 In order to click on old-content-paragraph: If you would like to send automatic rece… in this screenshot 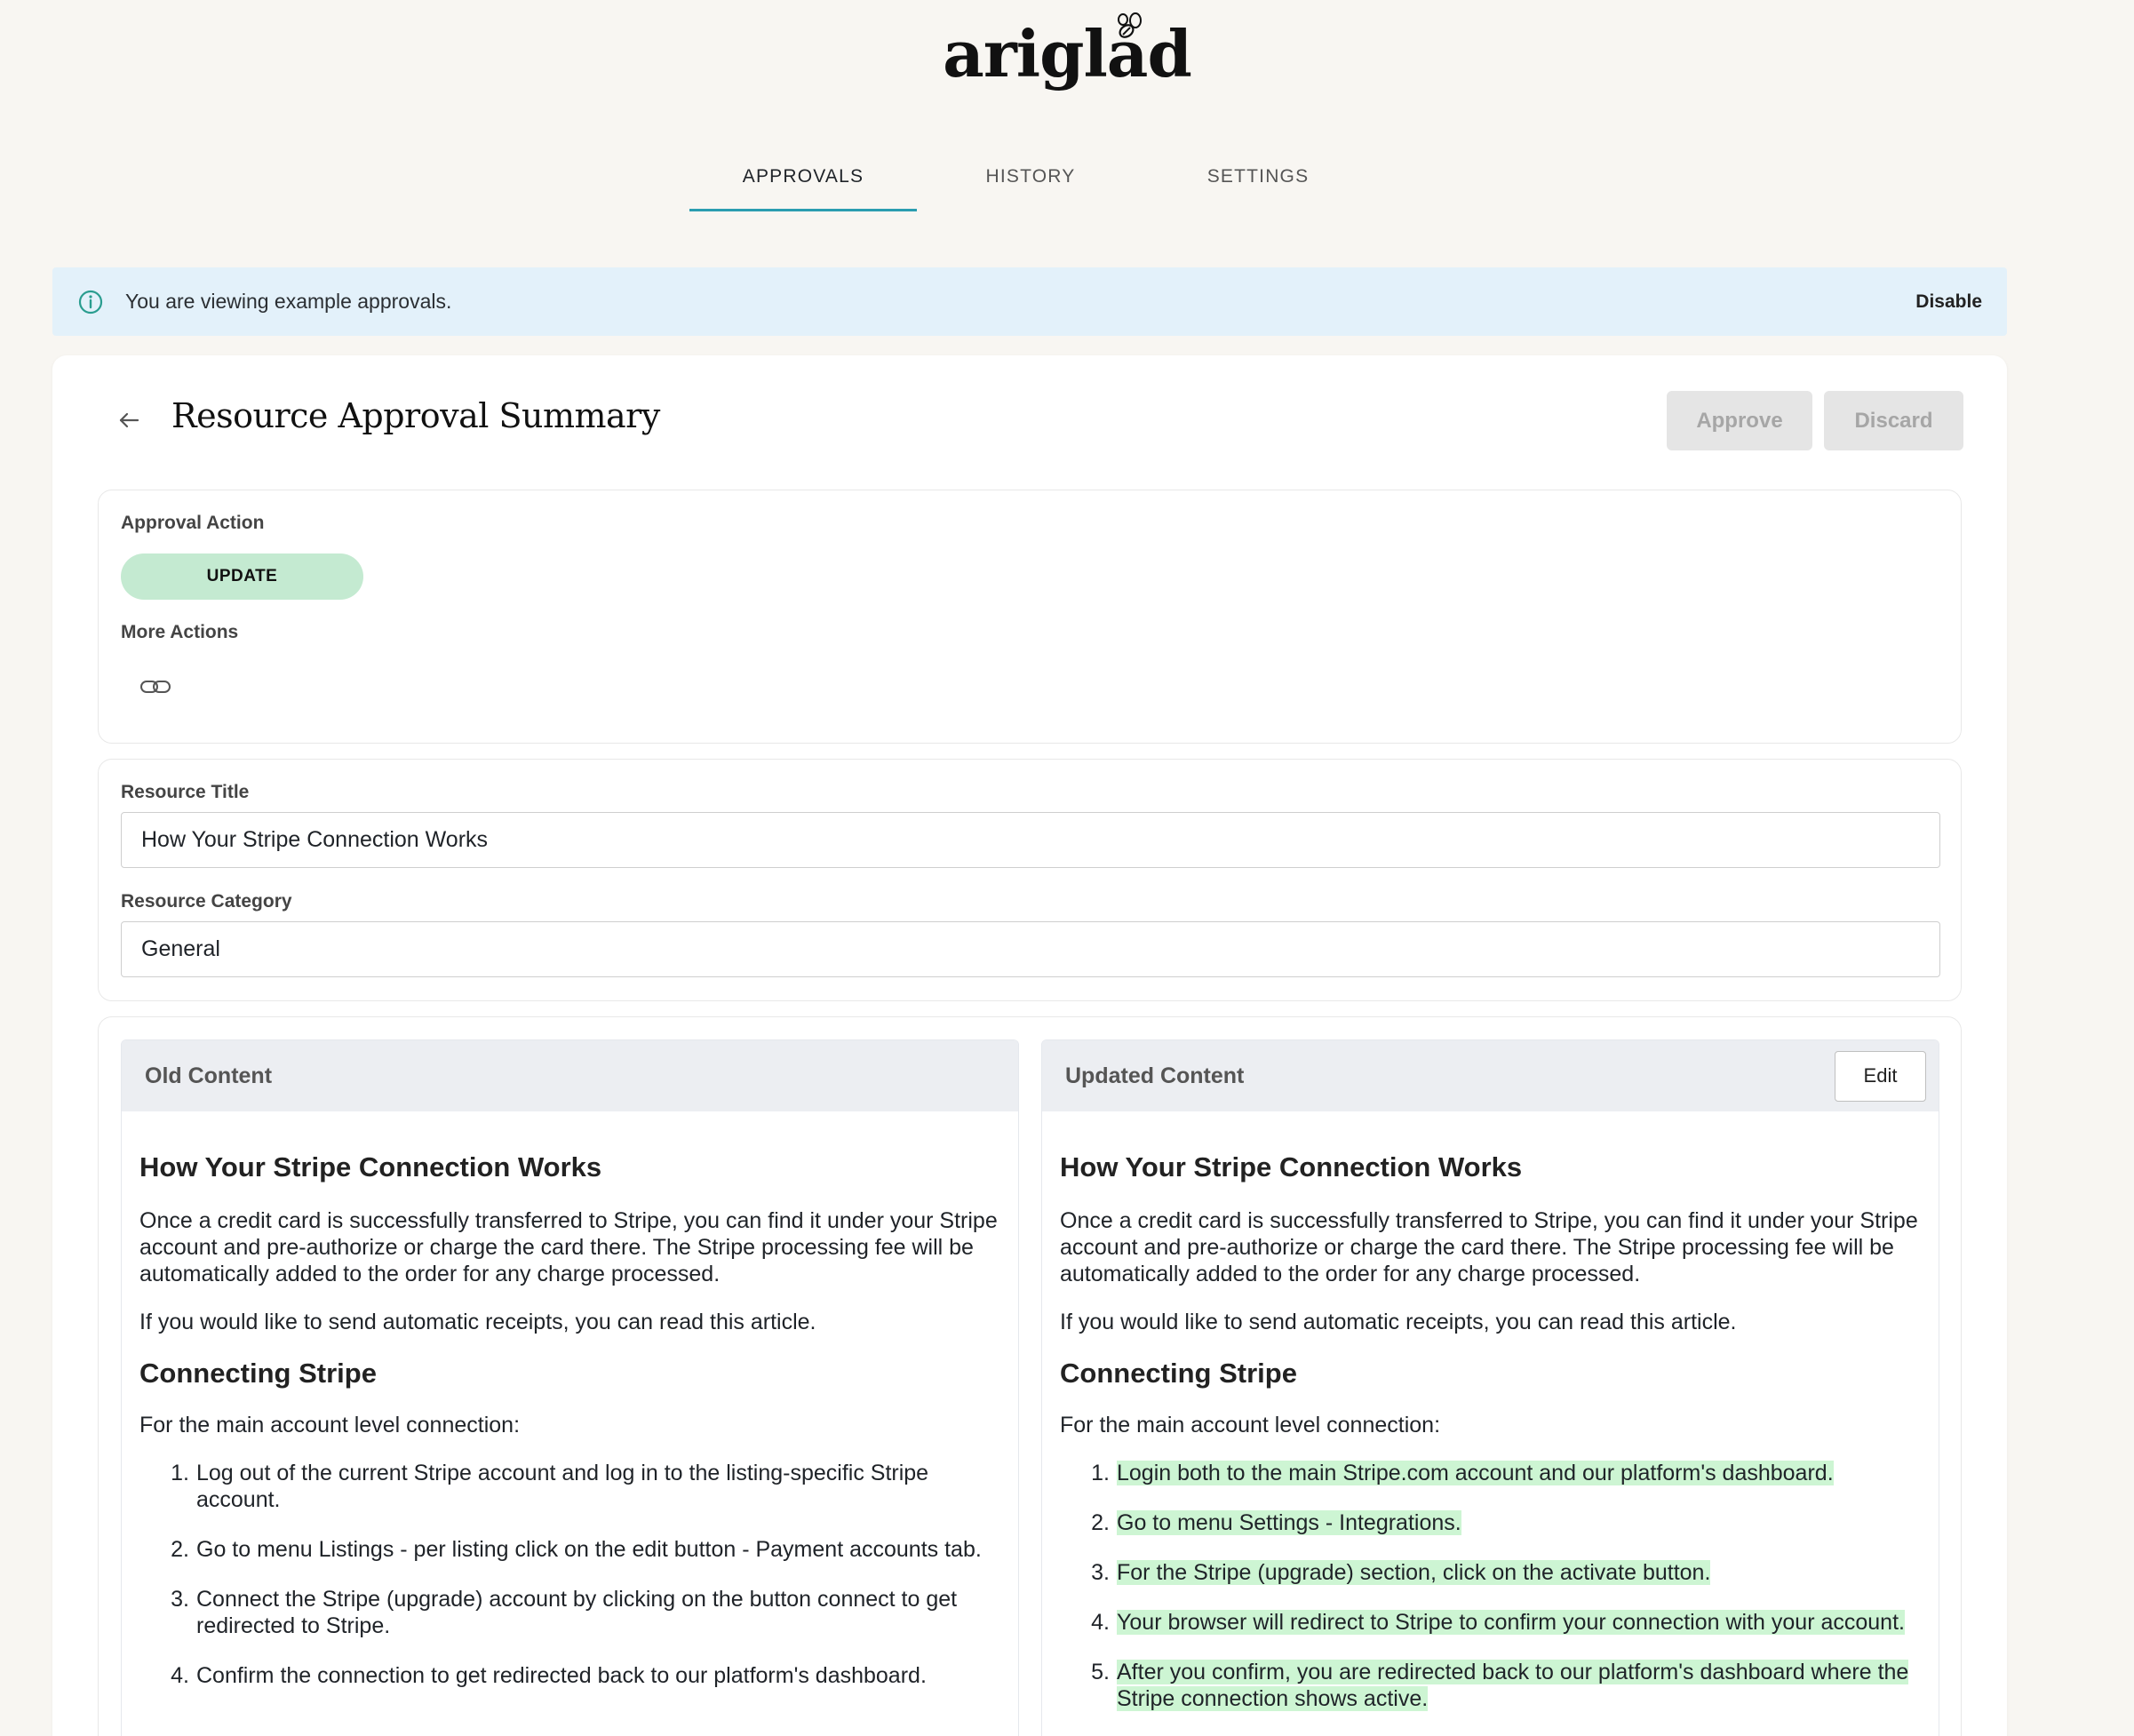, I will do `click(477, 1322)`.